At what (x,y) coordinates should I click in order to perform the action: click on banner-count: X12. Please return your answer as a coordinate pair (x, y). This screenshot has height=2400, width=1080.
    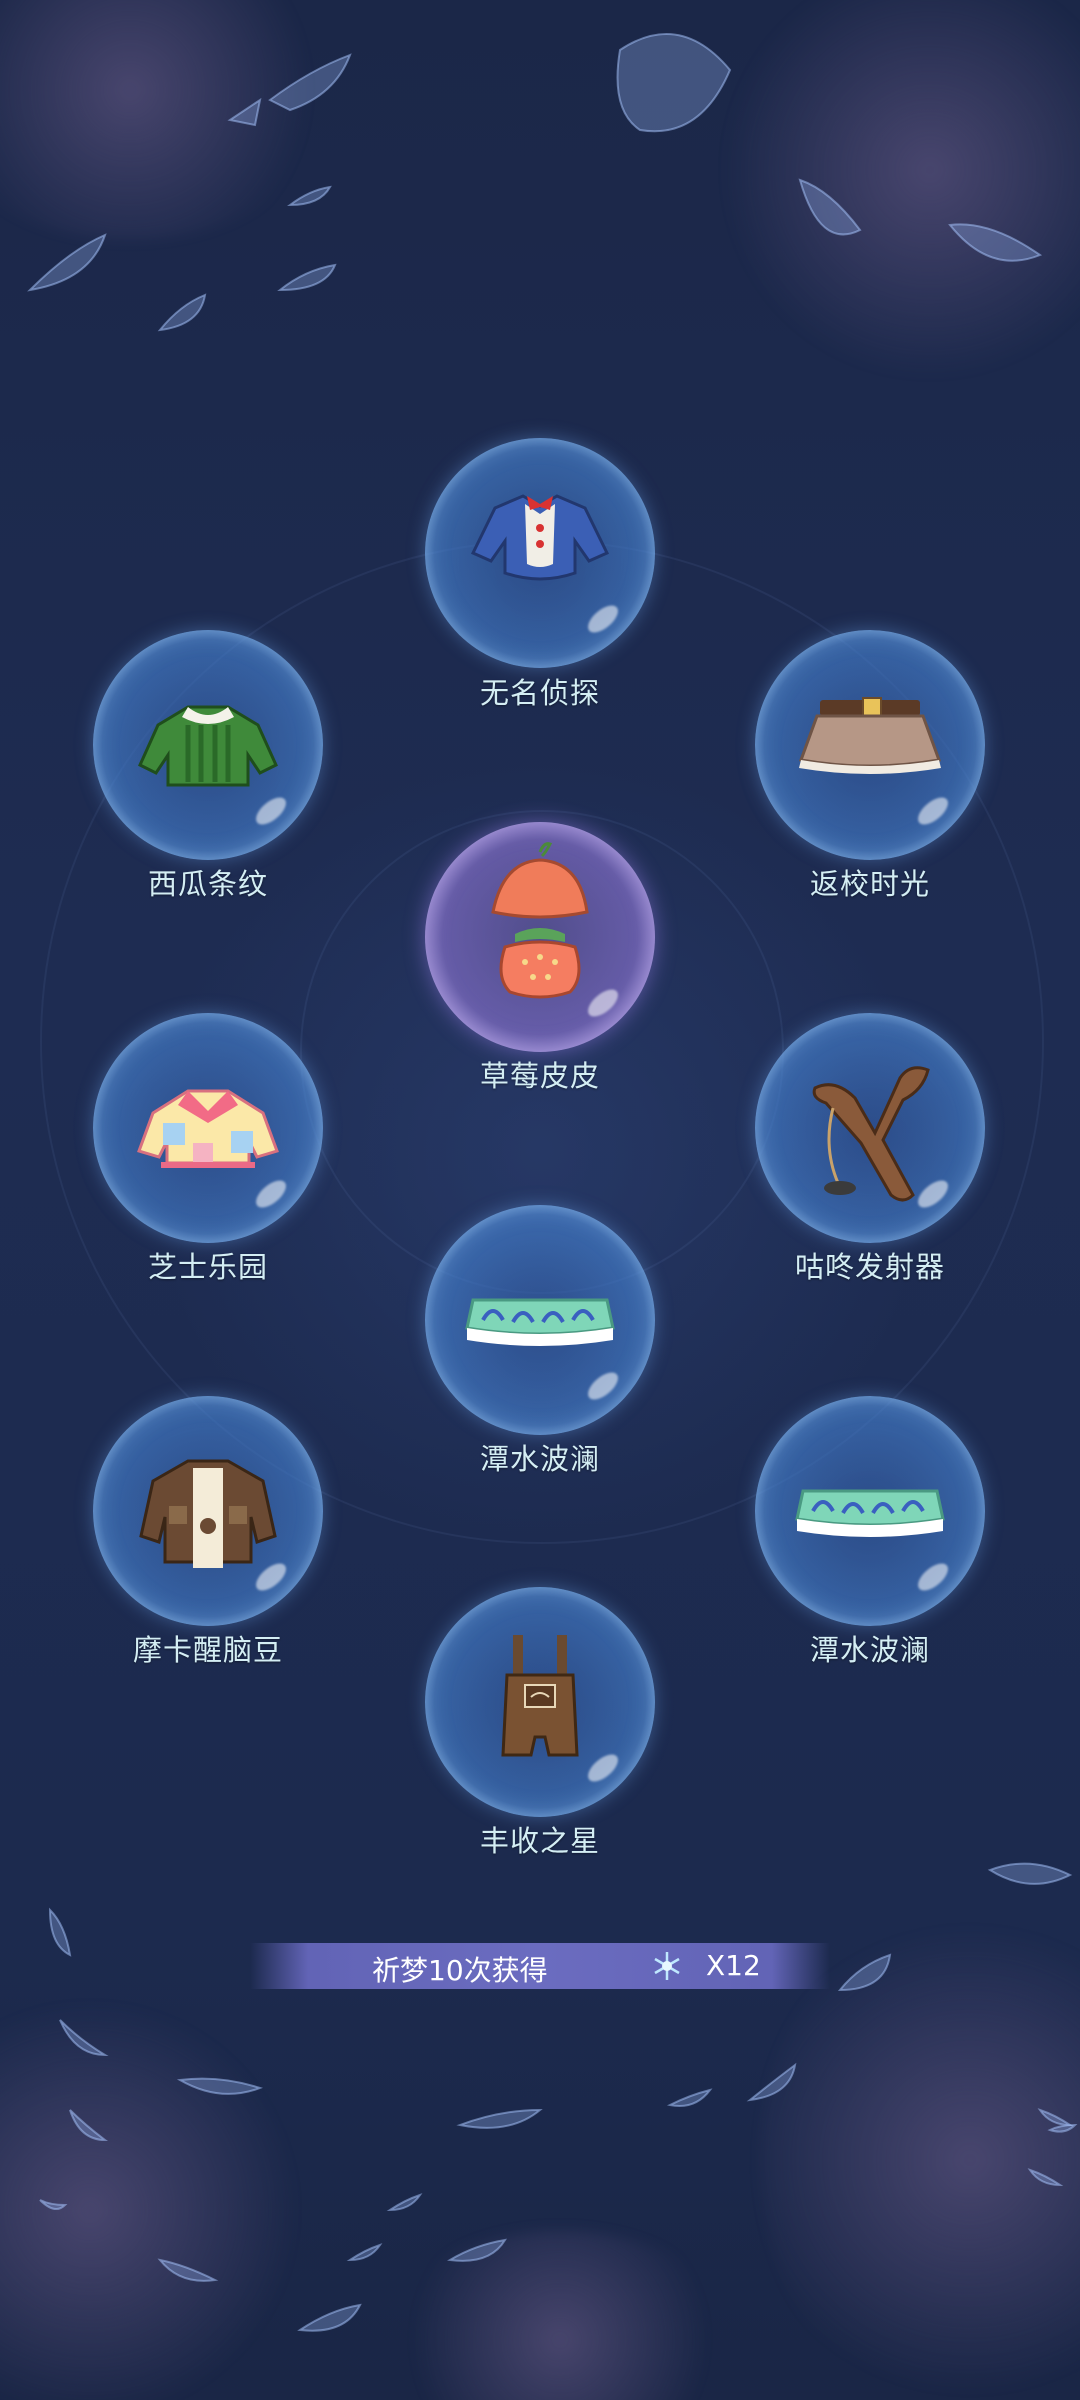
    Looking at the image, I should click on (733, 1965).